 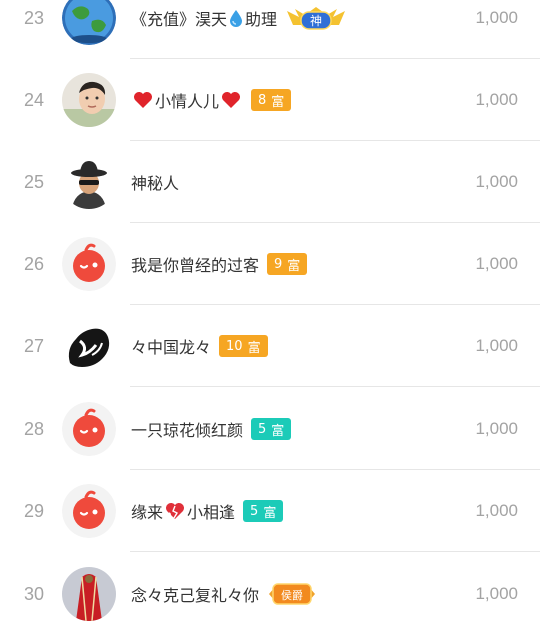 What do you see at coordinates (155, 182) in the screenshot?
I see `user-name: 神秘人` at bounding box center [155, 182].